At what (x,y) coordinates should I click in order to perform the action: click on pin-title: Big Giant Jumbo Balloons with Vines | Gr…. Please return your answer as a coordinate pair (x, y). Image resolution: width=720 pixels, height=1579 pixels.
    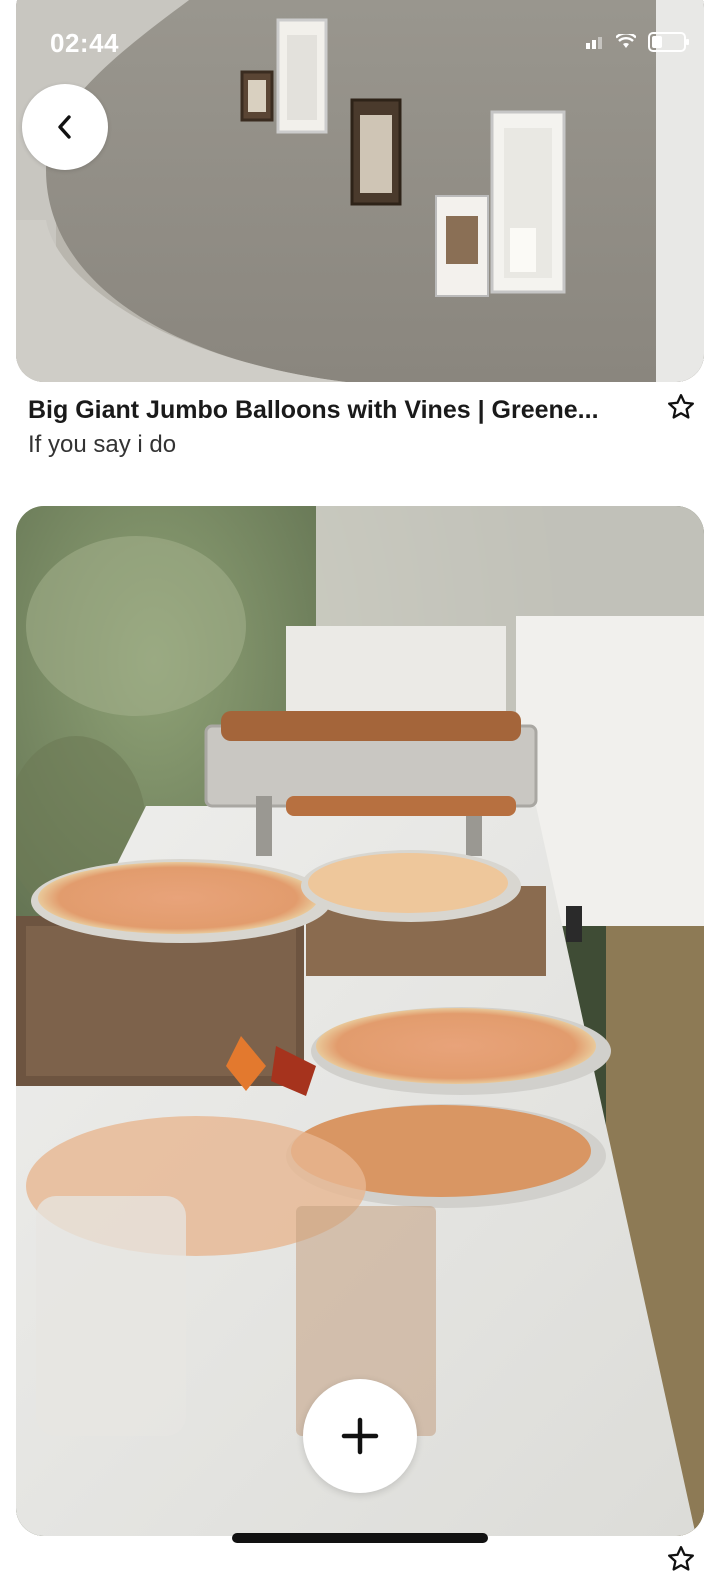
    Looking at the image, I should click on (338, 410).